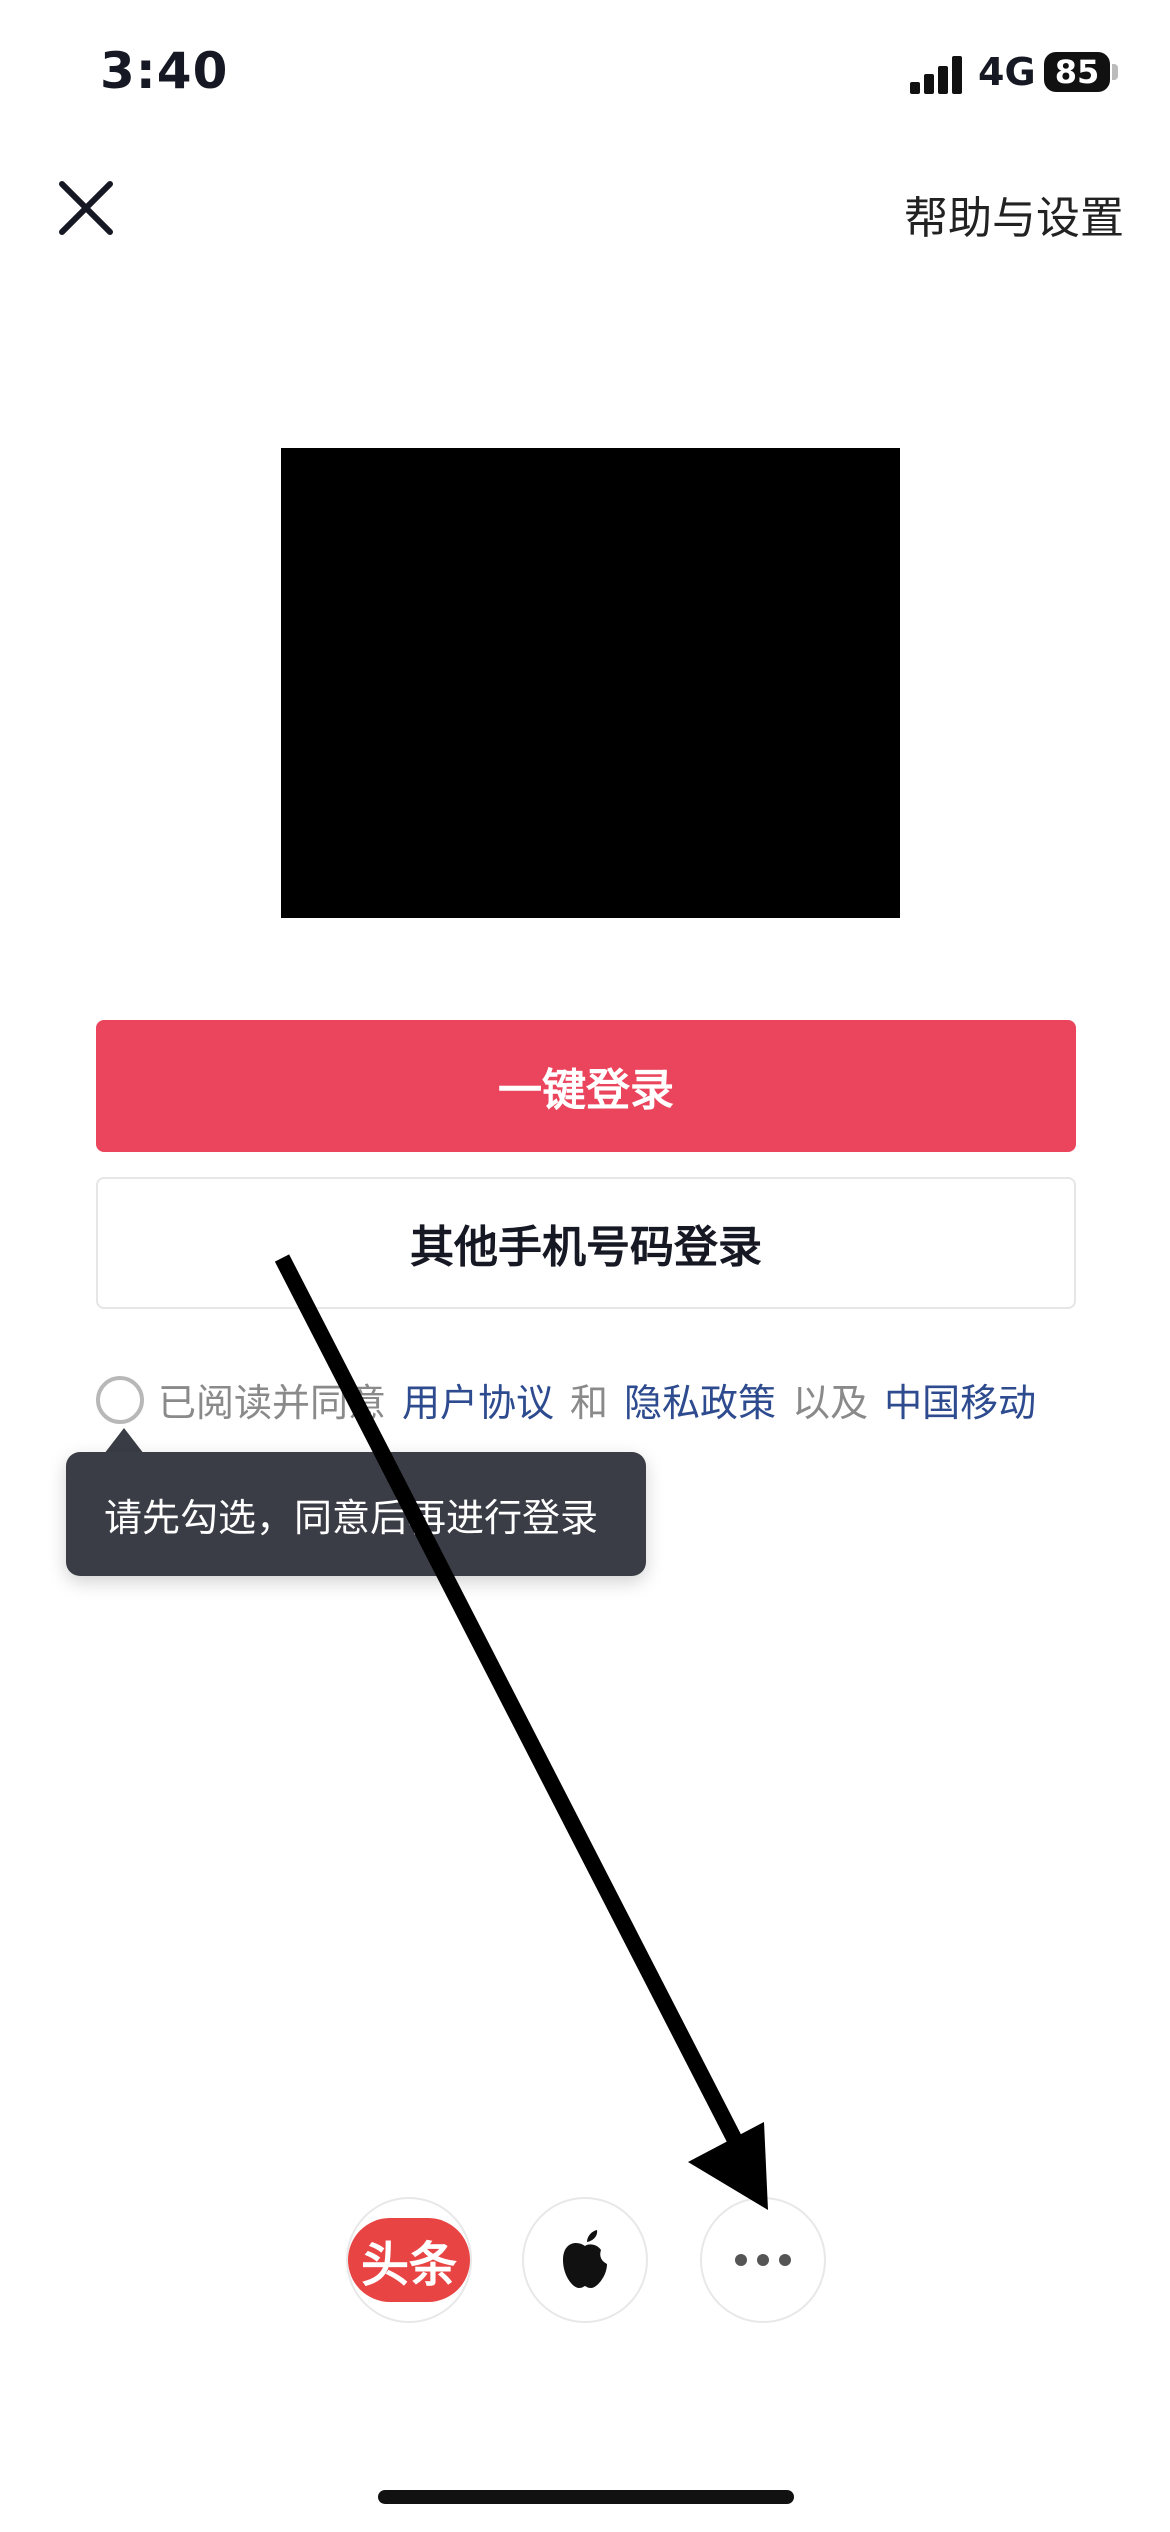 This screenshot has width=1170, height=2532. Describe the element at coordinates (586, 2497) in the screenshot. I see `home-indicator` at that location.